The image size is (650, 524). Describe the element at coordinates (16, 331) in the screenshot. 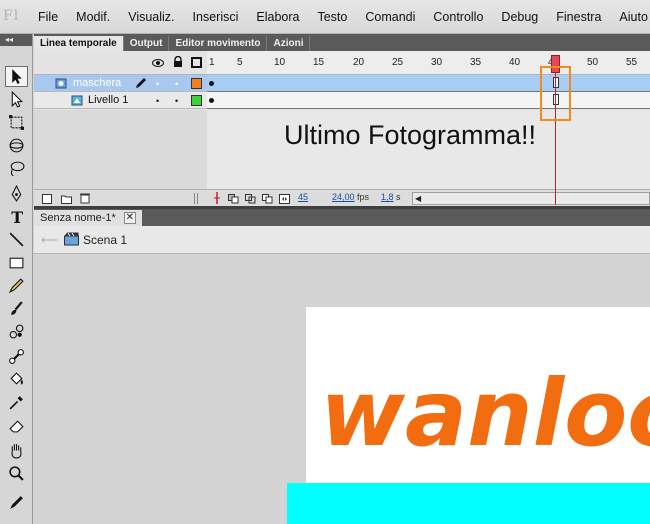

I see `deco-tool-icon` at that location.